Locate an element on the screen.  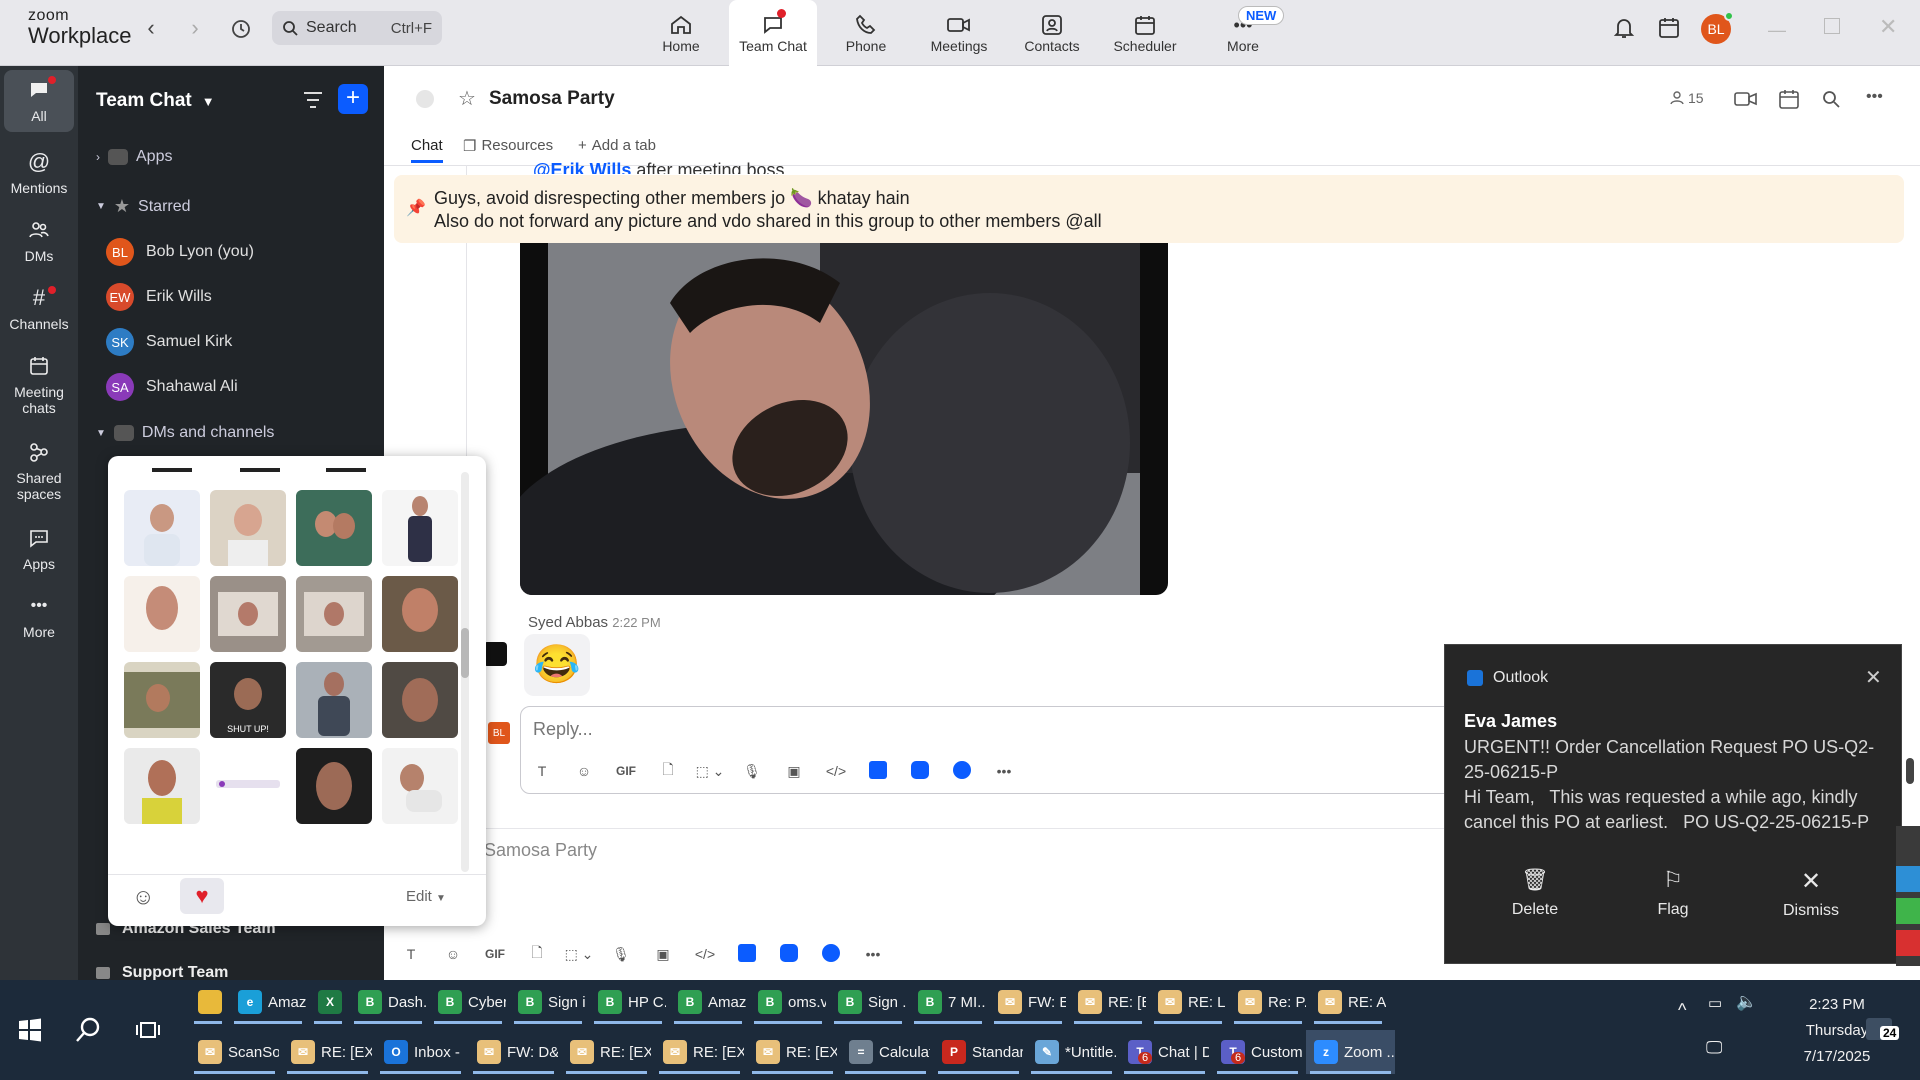
network-icon: 🖵 is located at coordinates (1714, 1048).